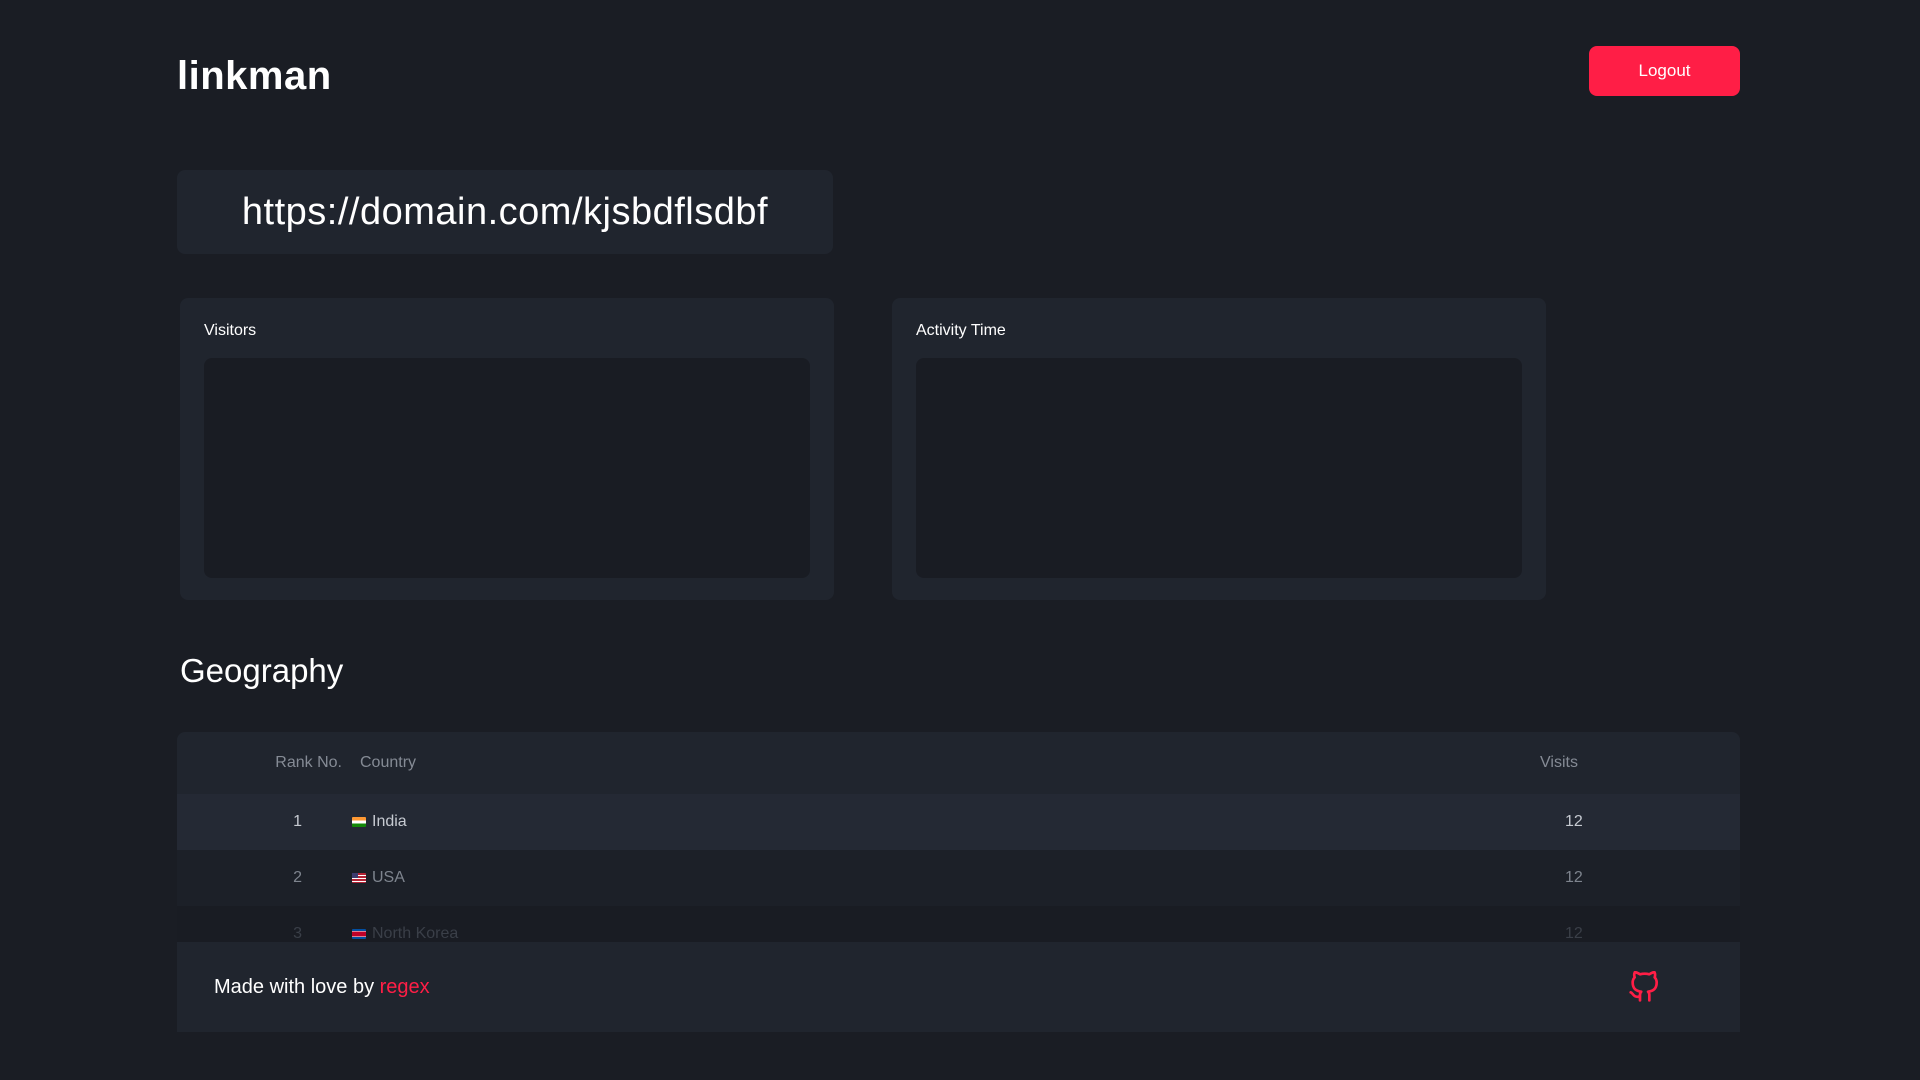 The image size is (1920, 1080). I want to click on github-icon, so click(1644, 987).